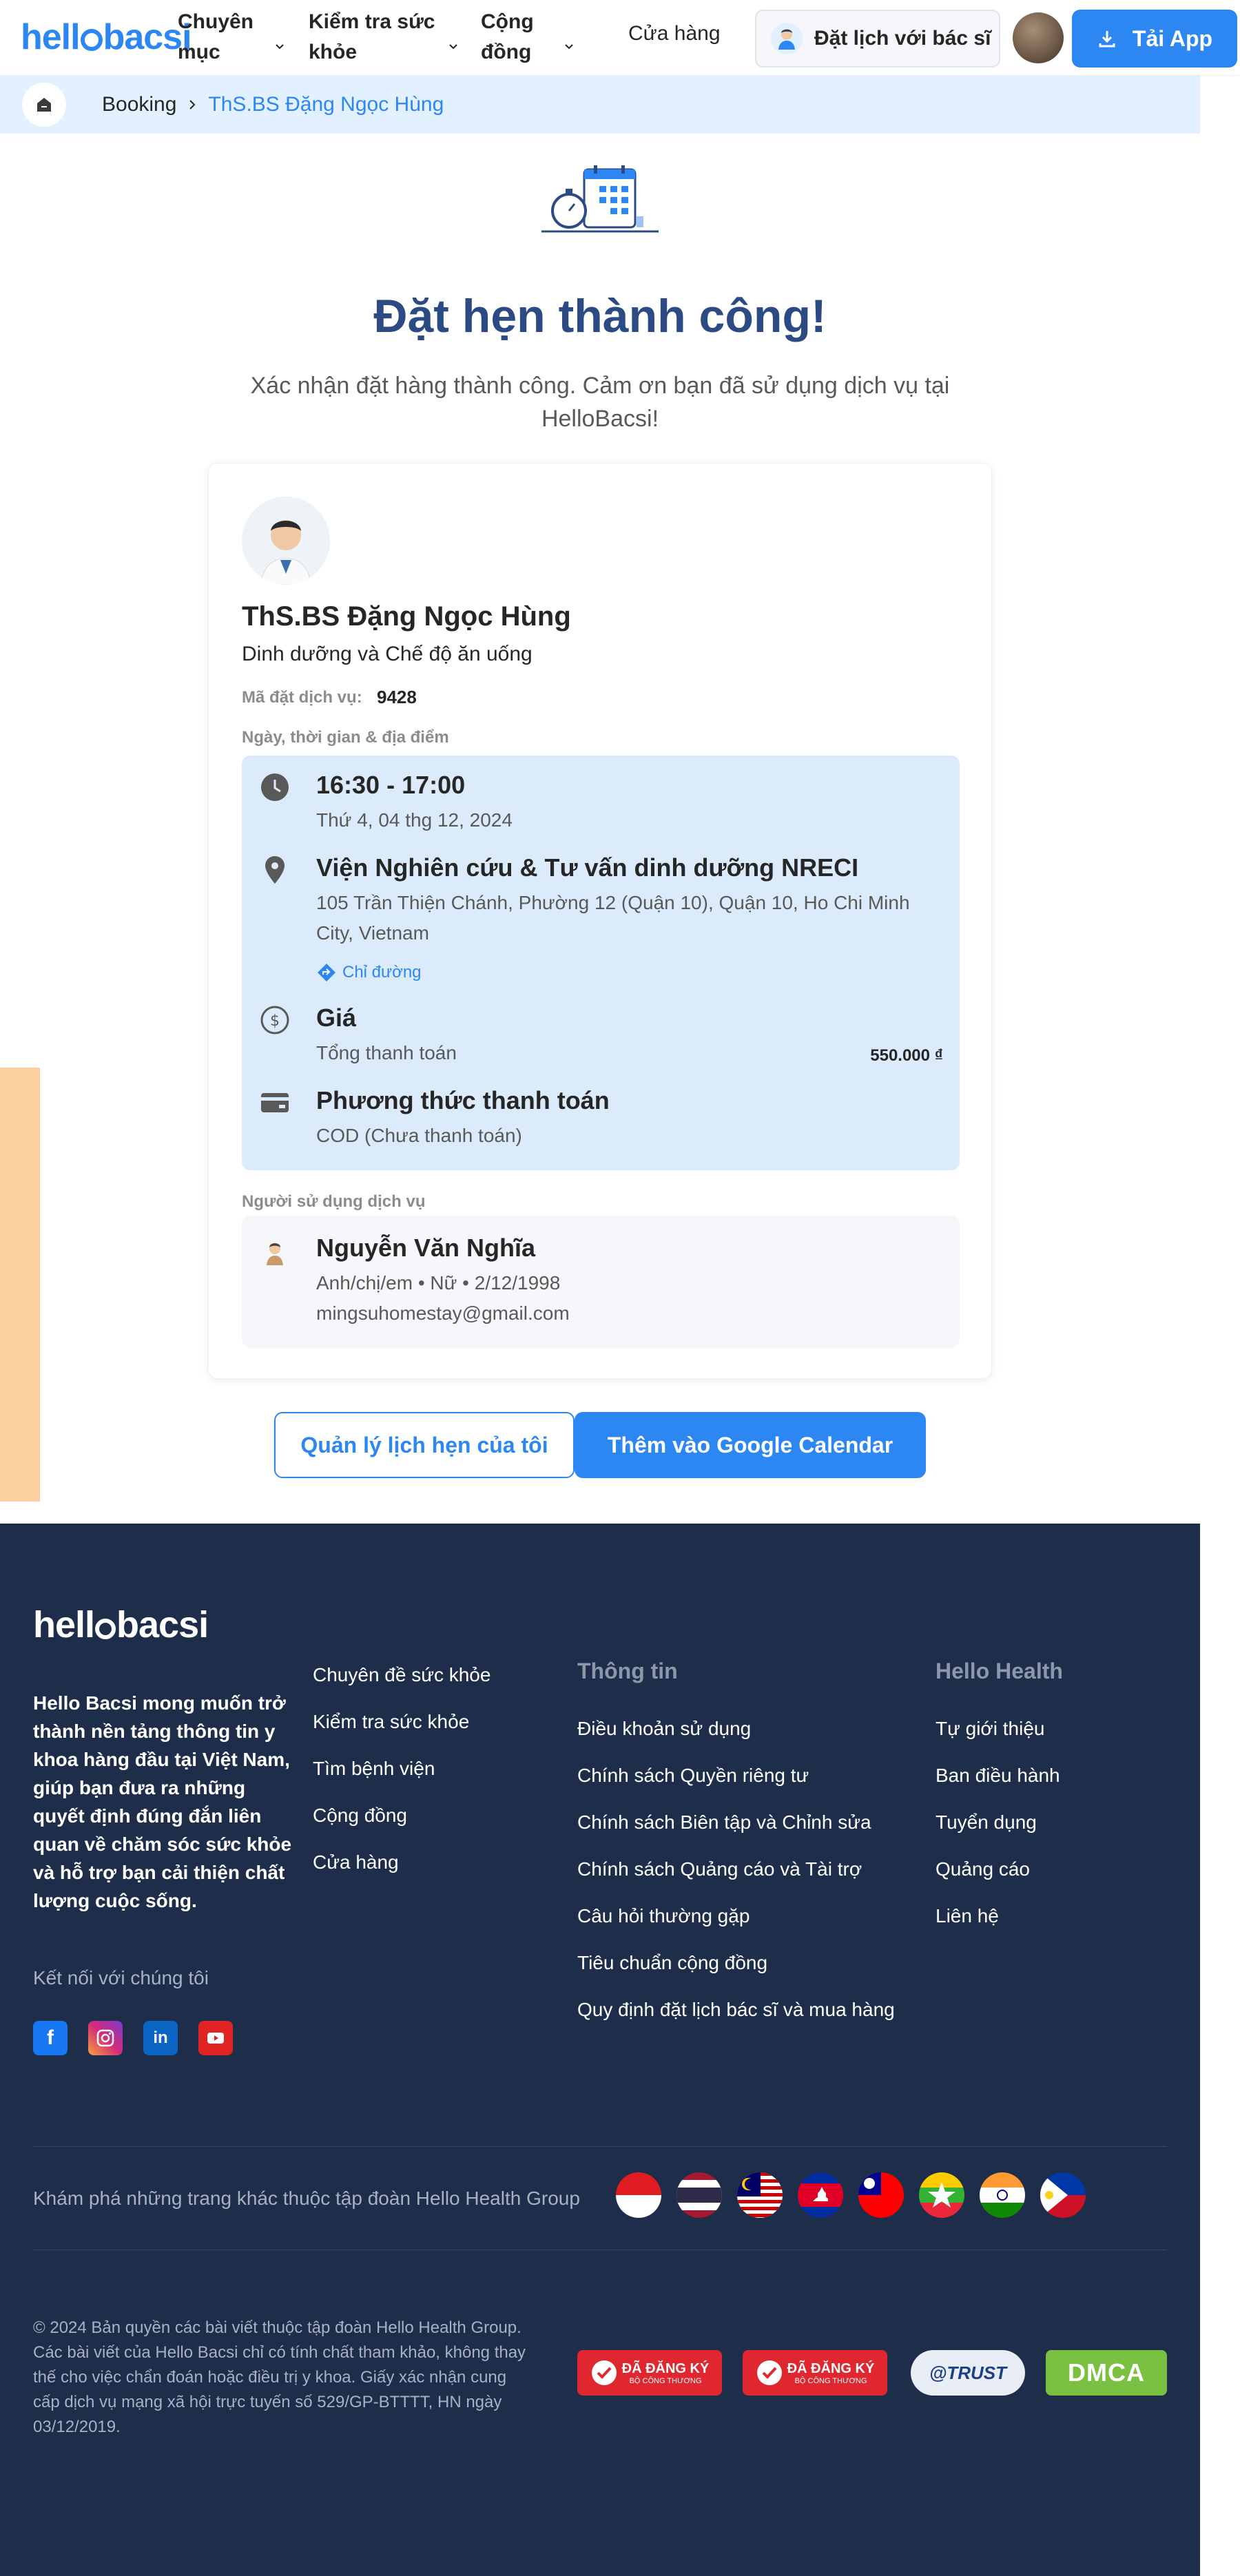 The image size is (1240, 2576). Describe the element at coordinates (406, 616) in the screenshot. I see `doctor-name: ThS.BS Đặng Ngọc Hùng` at that location.